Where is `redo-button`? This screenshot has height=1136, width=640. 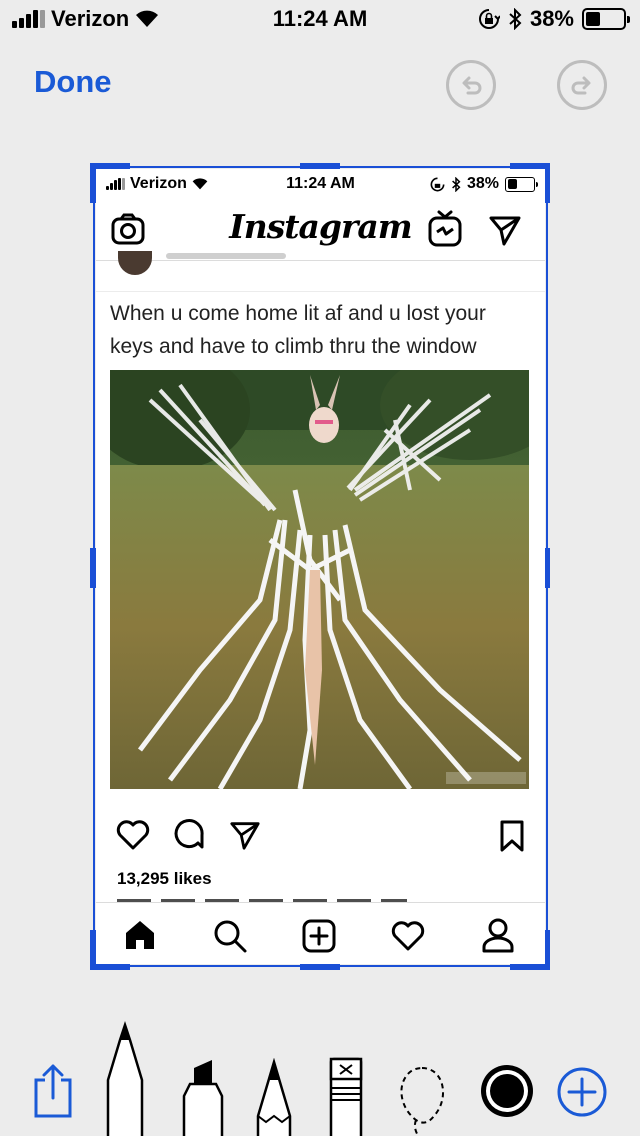
redo-button is located at coordinates (582, 85).